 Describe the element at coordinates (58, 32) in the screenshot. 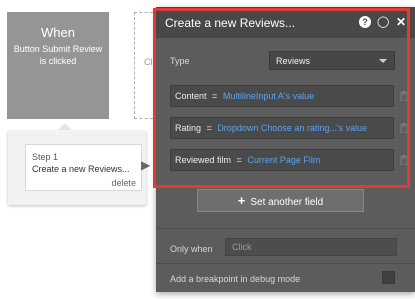

I see `event-title: When` at that location.